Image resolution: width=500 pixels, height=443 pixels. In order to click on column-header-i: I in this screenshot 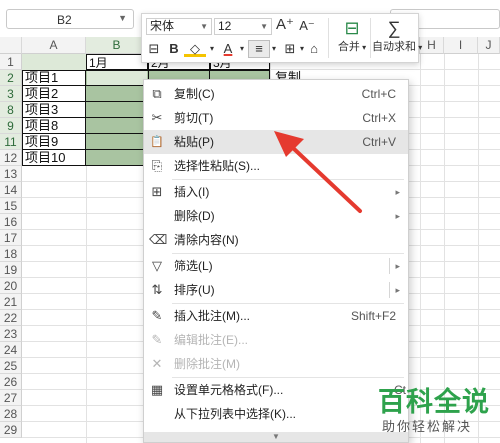, I will do `click(461, 45)`.